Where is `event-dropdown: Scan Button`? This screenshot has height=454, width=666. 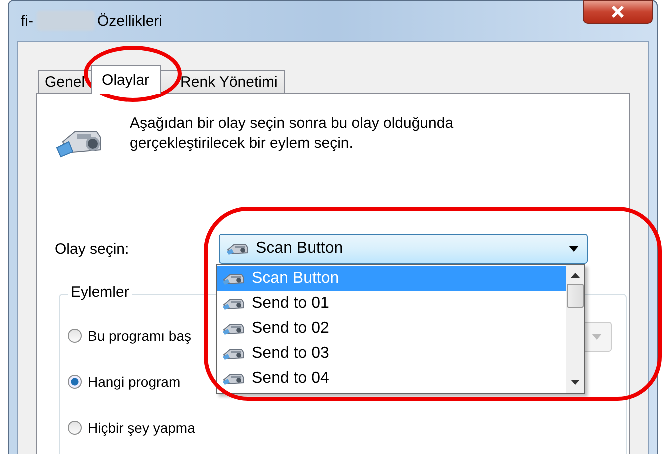 event-dropdown: Scan Button is located at coordinates (403, 249).